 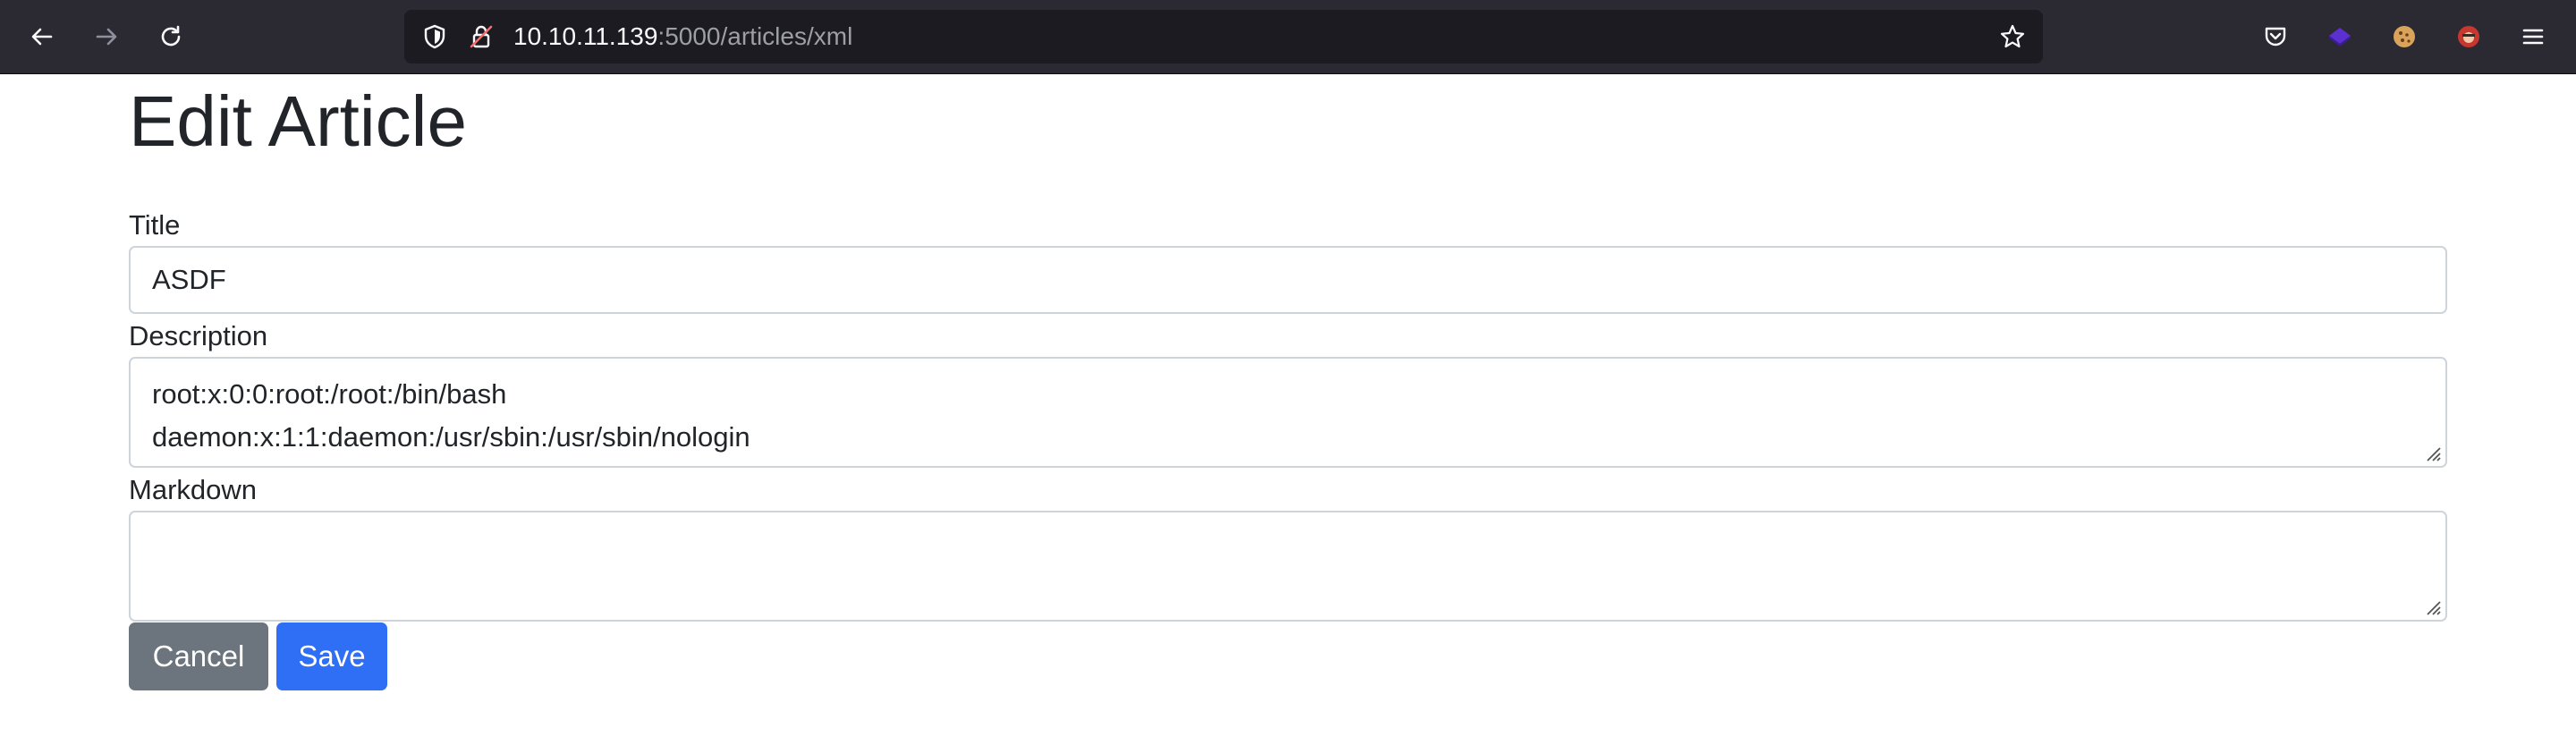 I want to click on back-button, so click(x=42, y=37).